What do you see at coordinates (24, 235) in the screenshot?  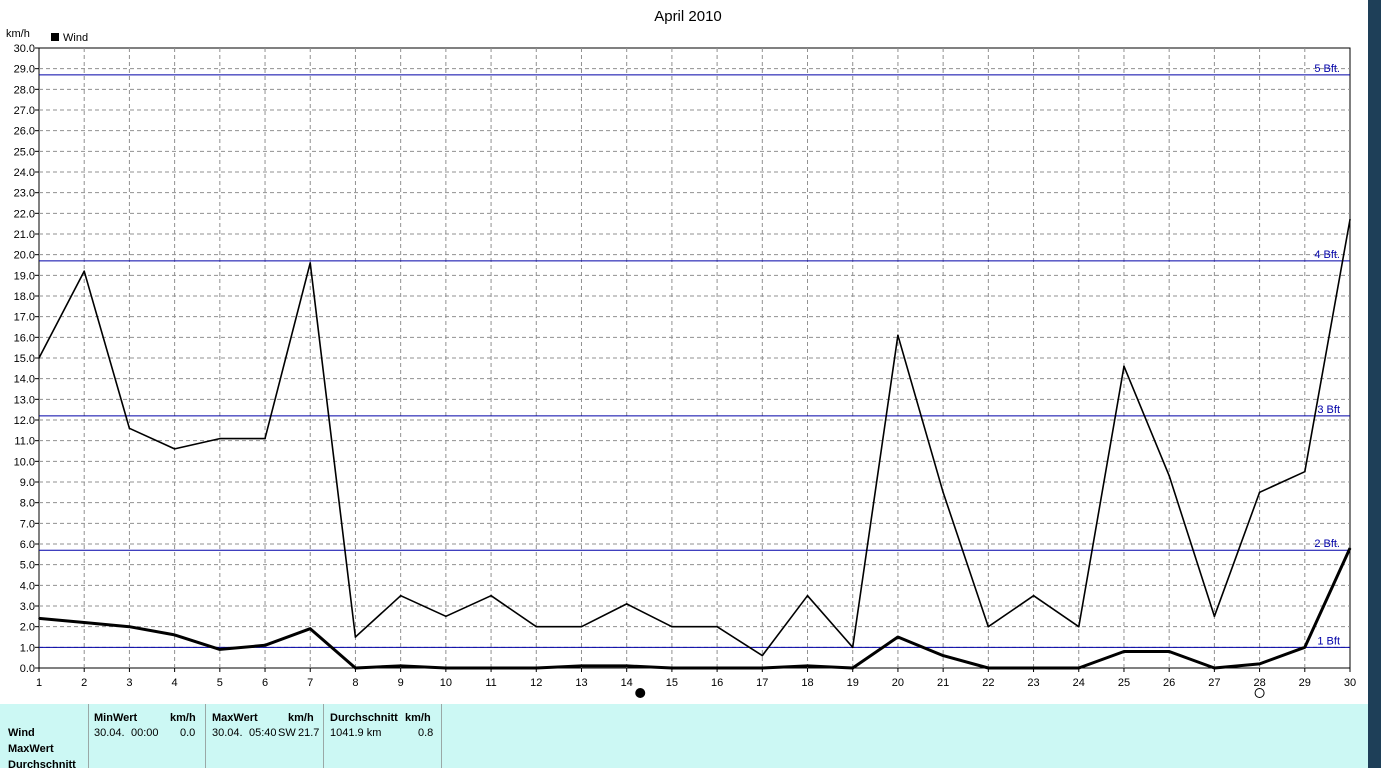 I see `y-tick-label: 21.0` at bounding box center [24, 235].